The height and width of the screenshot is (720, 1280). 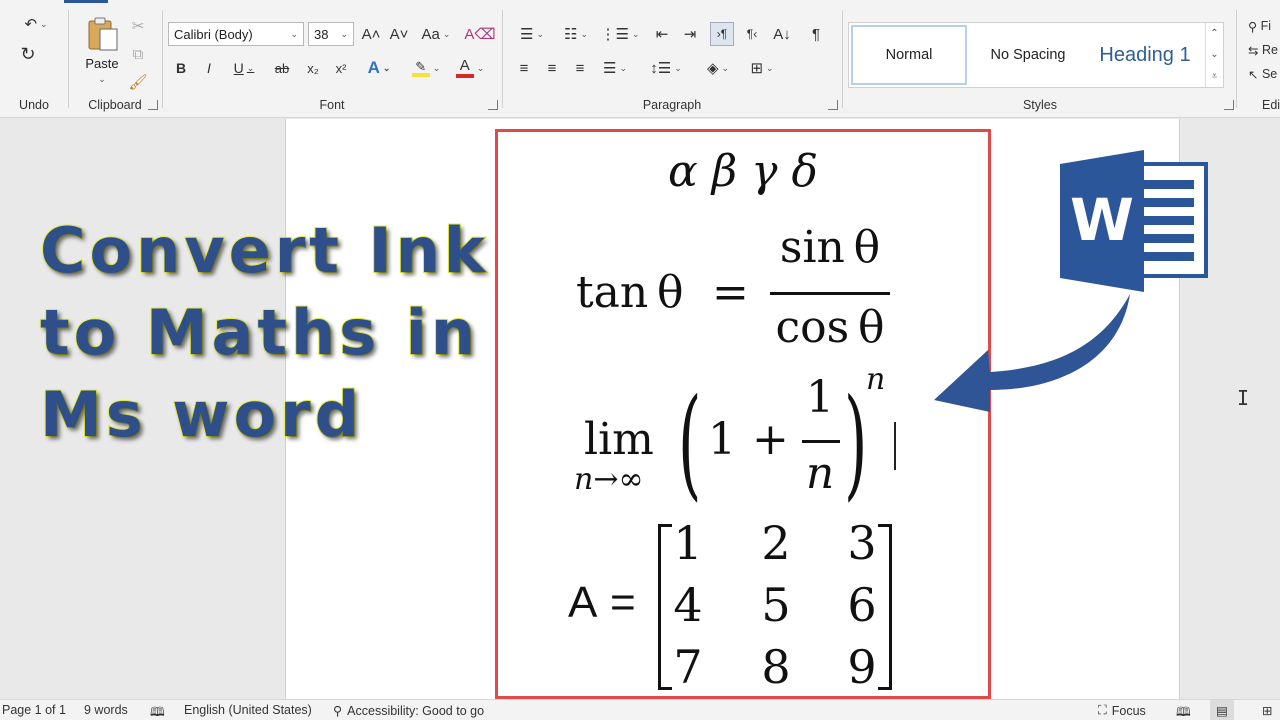 I want to click on superscript-button: x², so click(x=341, y=68).